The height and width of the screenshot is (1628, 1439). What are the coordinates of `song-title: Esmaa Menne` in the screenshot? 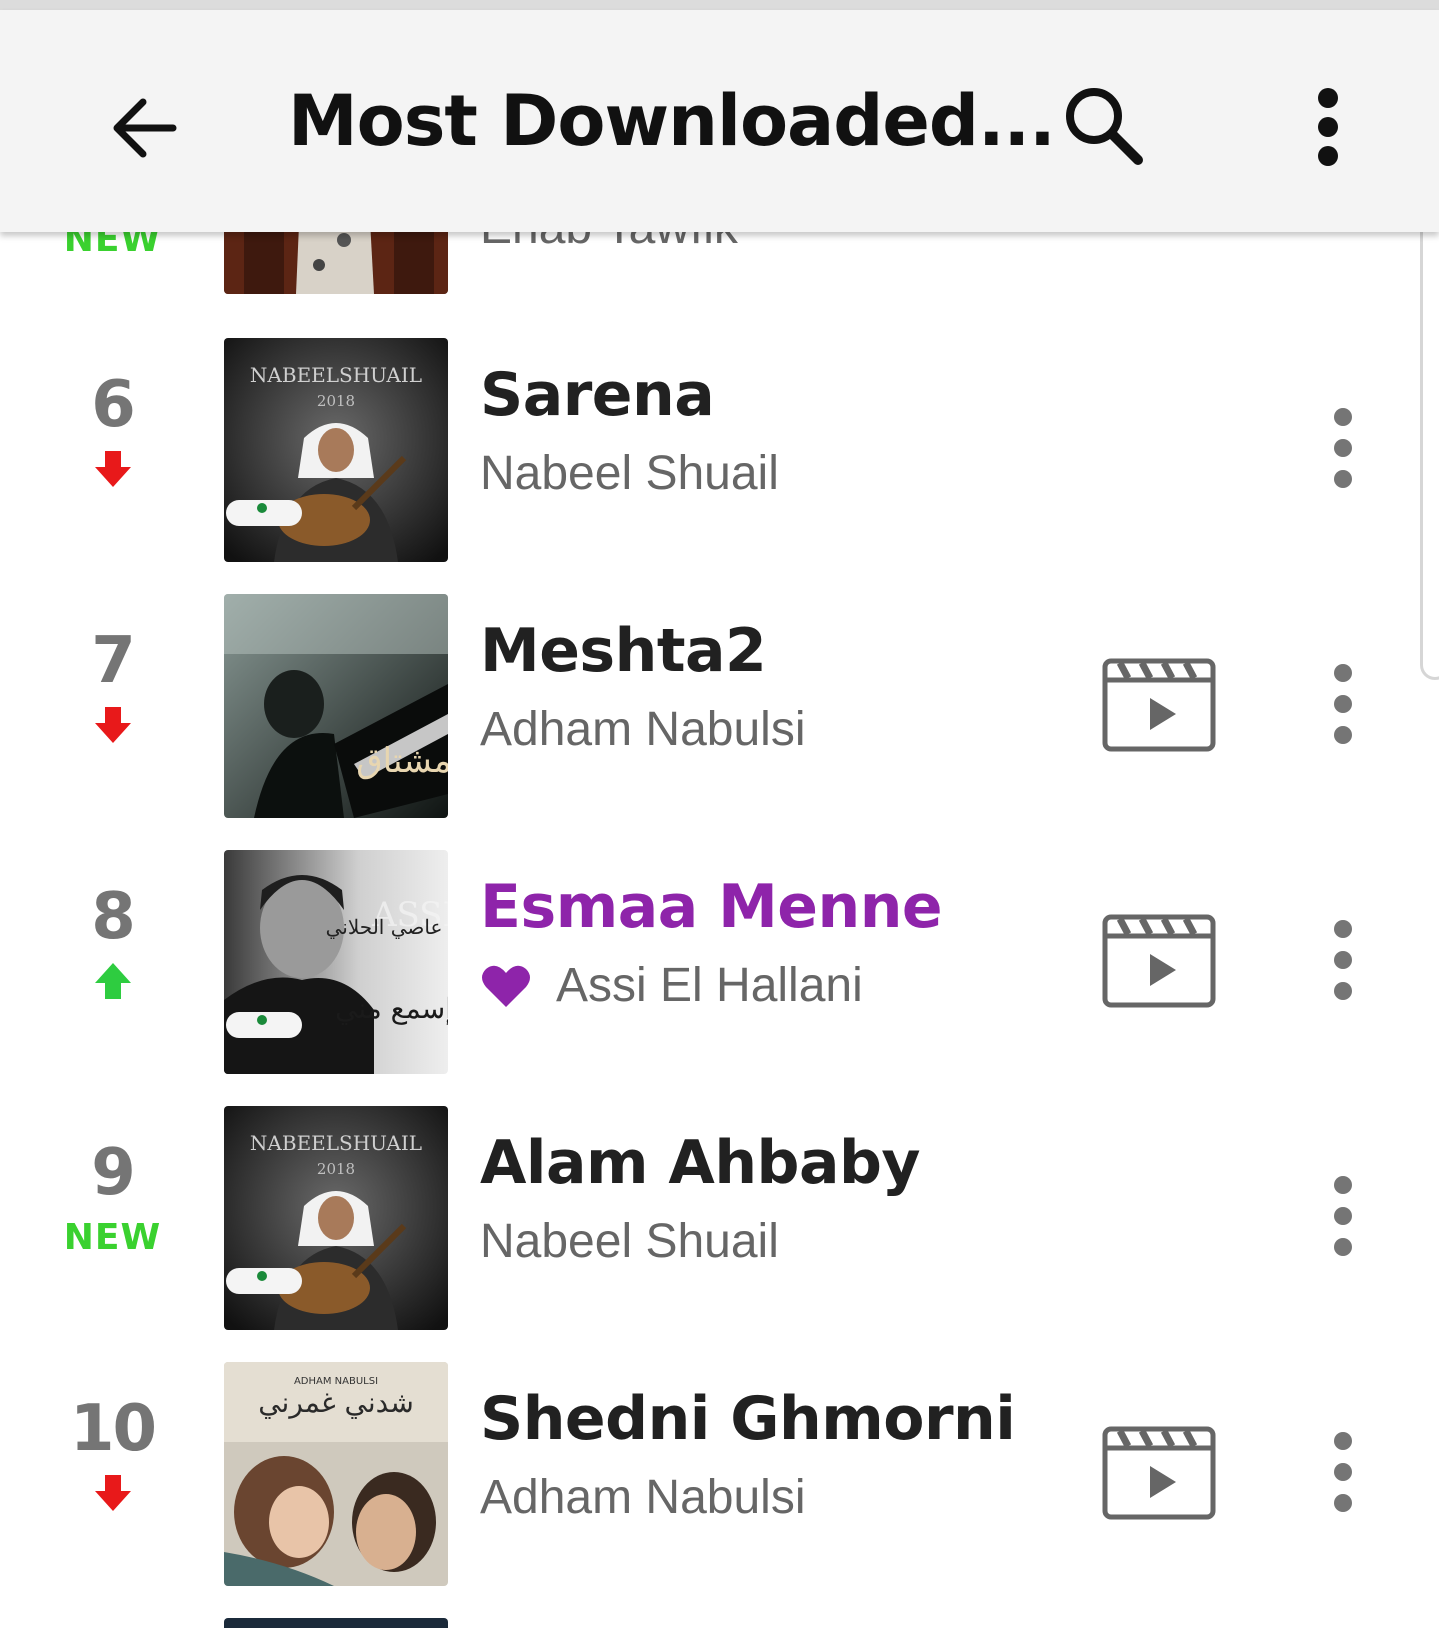 It's located at (711, 907).